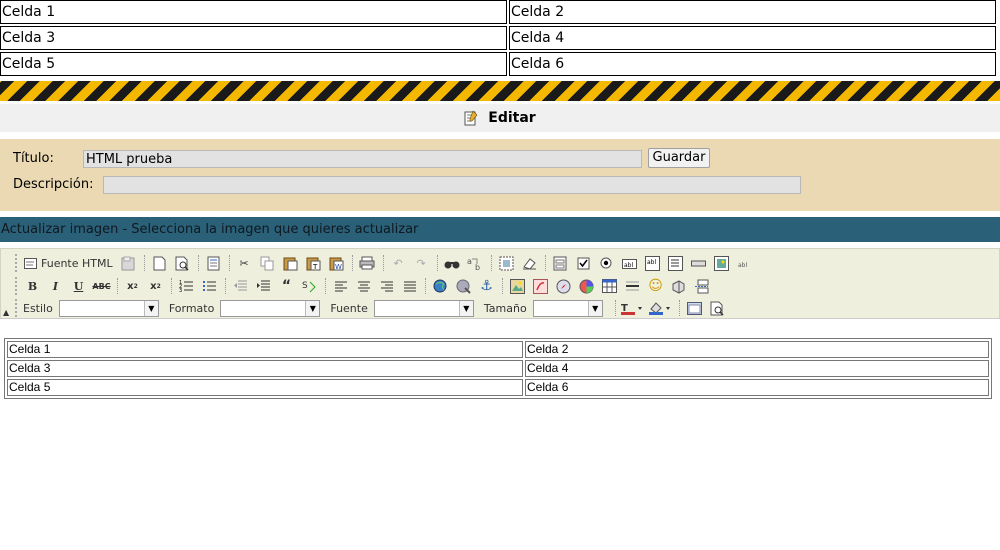 The width and height of the screenshot is (1000, 550). What do you see at coordinates (512, 118) in the screenshot?
I see `edit-label: Editar` at bounding box center [512, 118].